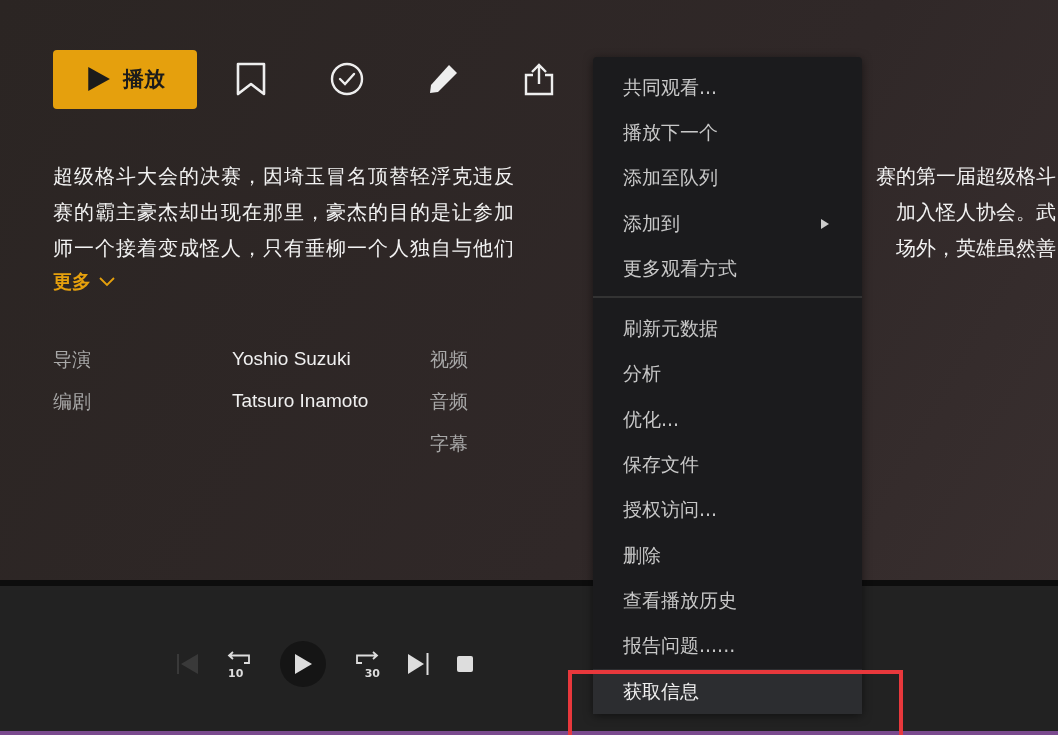 The image size is (1058, 735). I want to click on media-label: 字幕, so click(449, 443).